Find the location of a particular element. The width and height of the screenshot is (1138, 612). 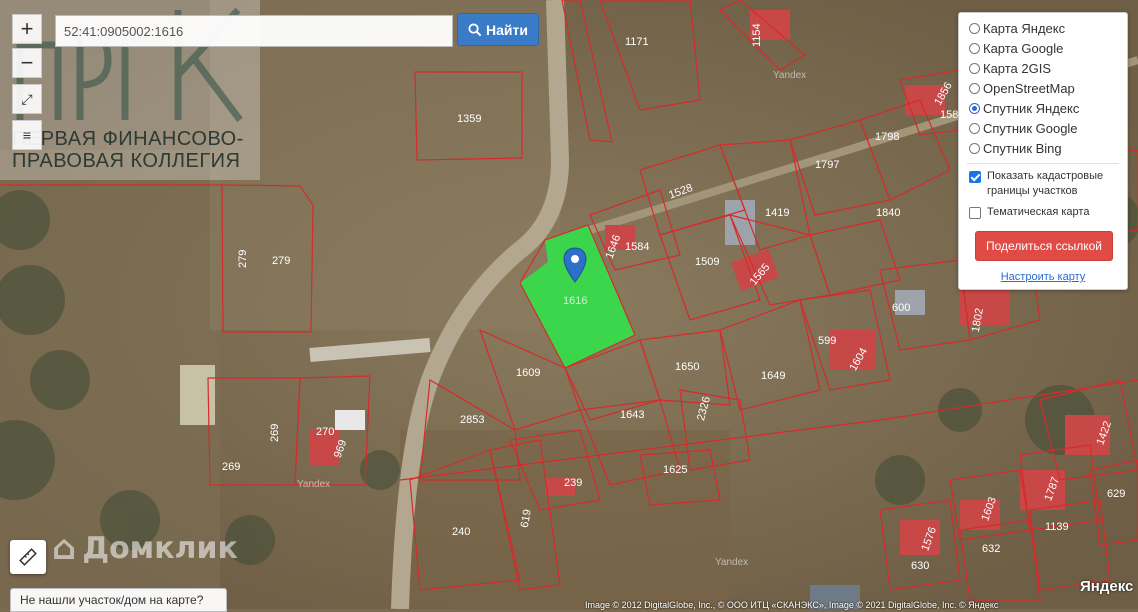

parcel-label: 1584 is located at coordinates (637, 247).